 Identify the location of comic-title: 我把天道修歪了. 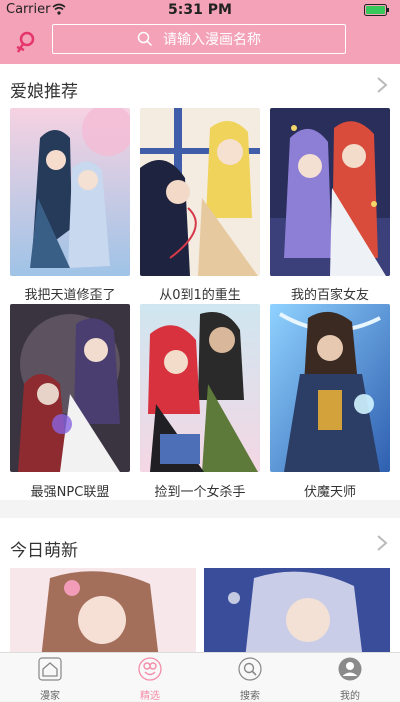
(70, 293).